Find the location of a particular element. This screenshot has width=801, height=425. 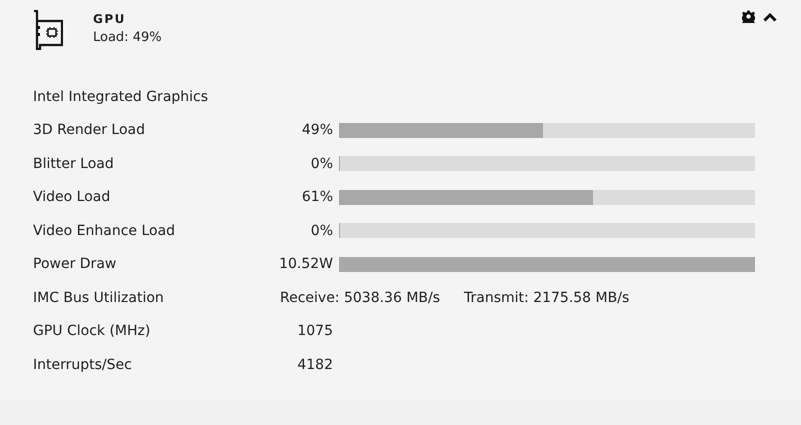

settings-icon is located at coordinates (748, 16).